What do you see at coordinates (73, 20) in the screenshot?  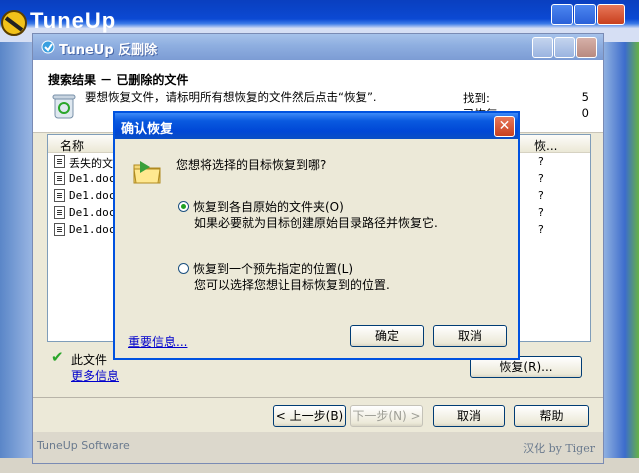 I see `background-app-title: TuneUp` at bounding box center [73, 20].